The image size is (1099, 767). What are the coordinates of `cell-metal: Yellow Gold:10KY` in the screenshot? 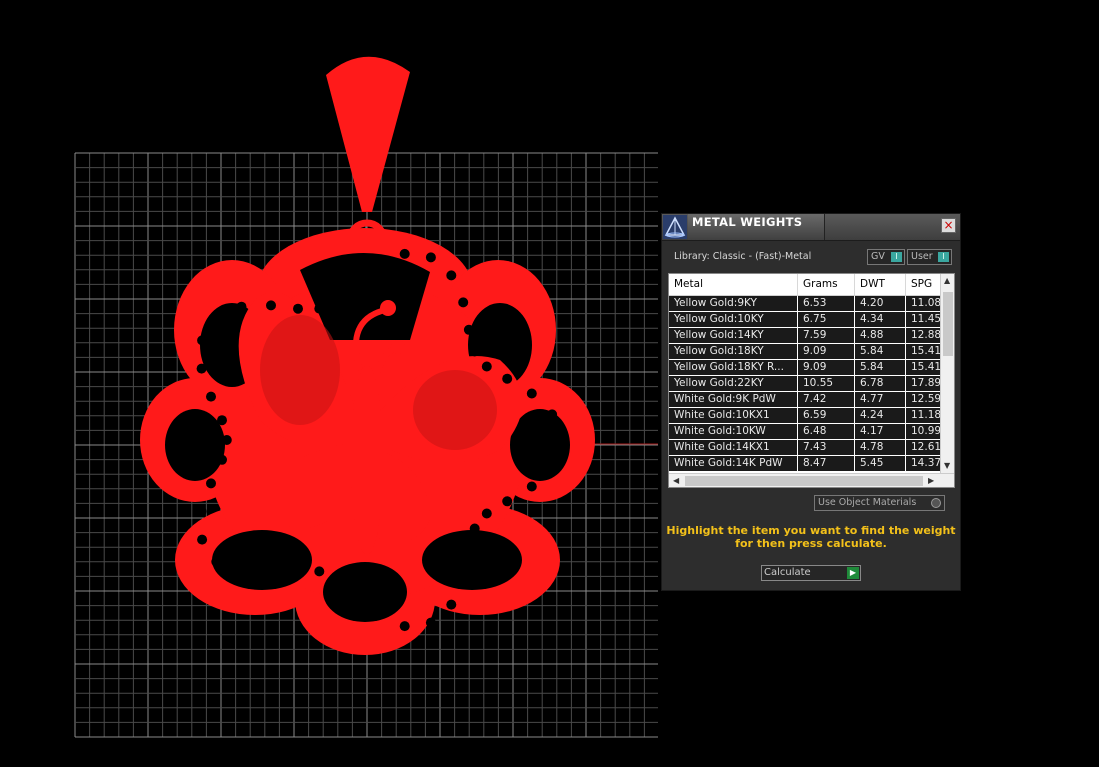 It's located at (733, 319).